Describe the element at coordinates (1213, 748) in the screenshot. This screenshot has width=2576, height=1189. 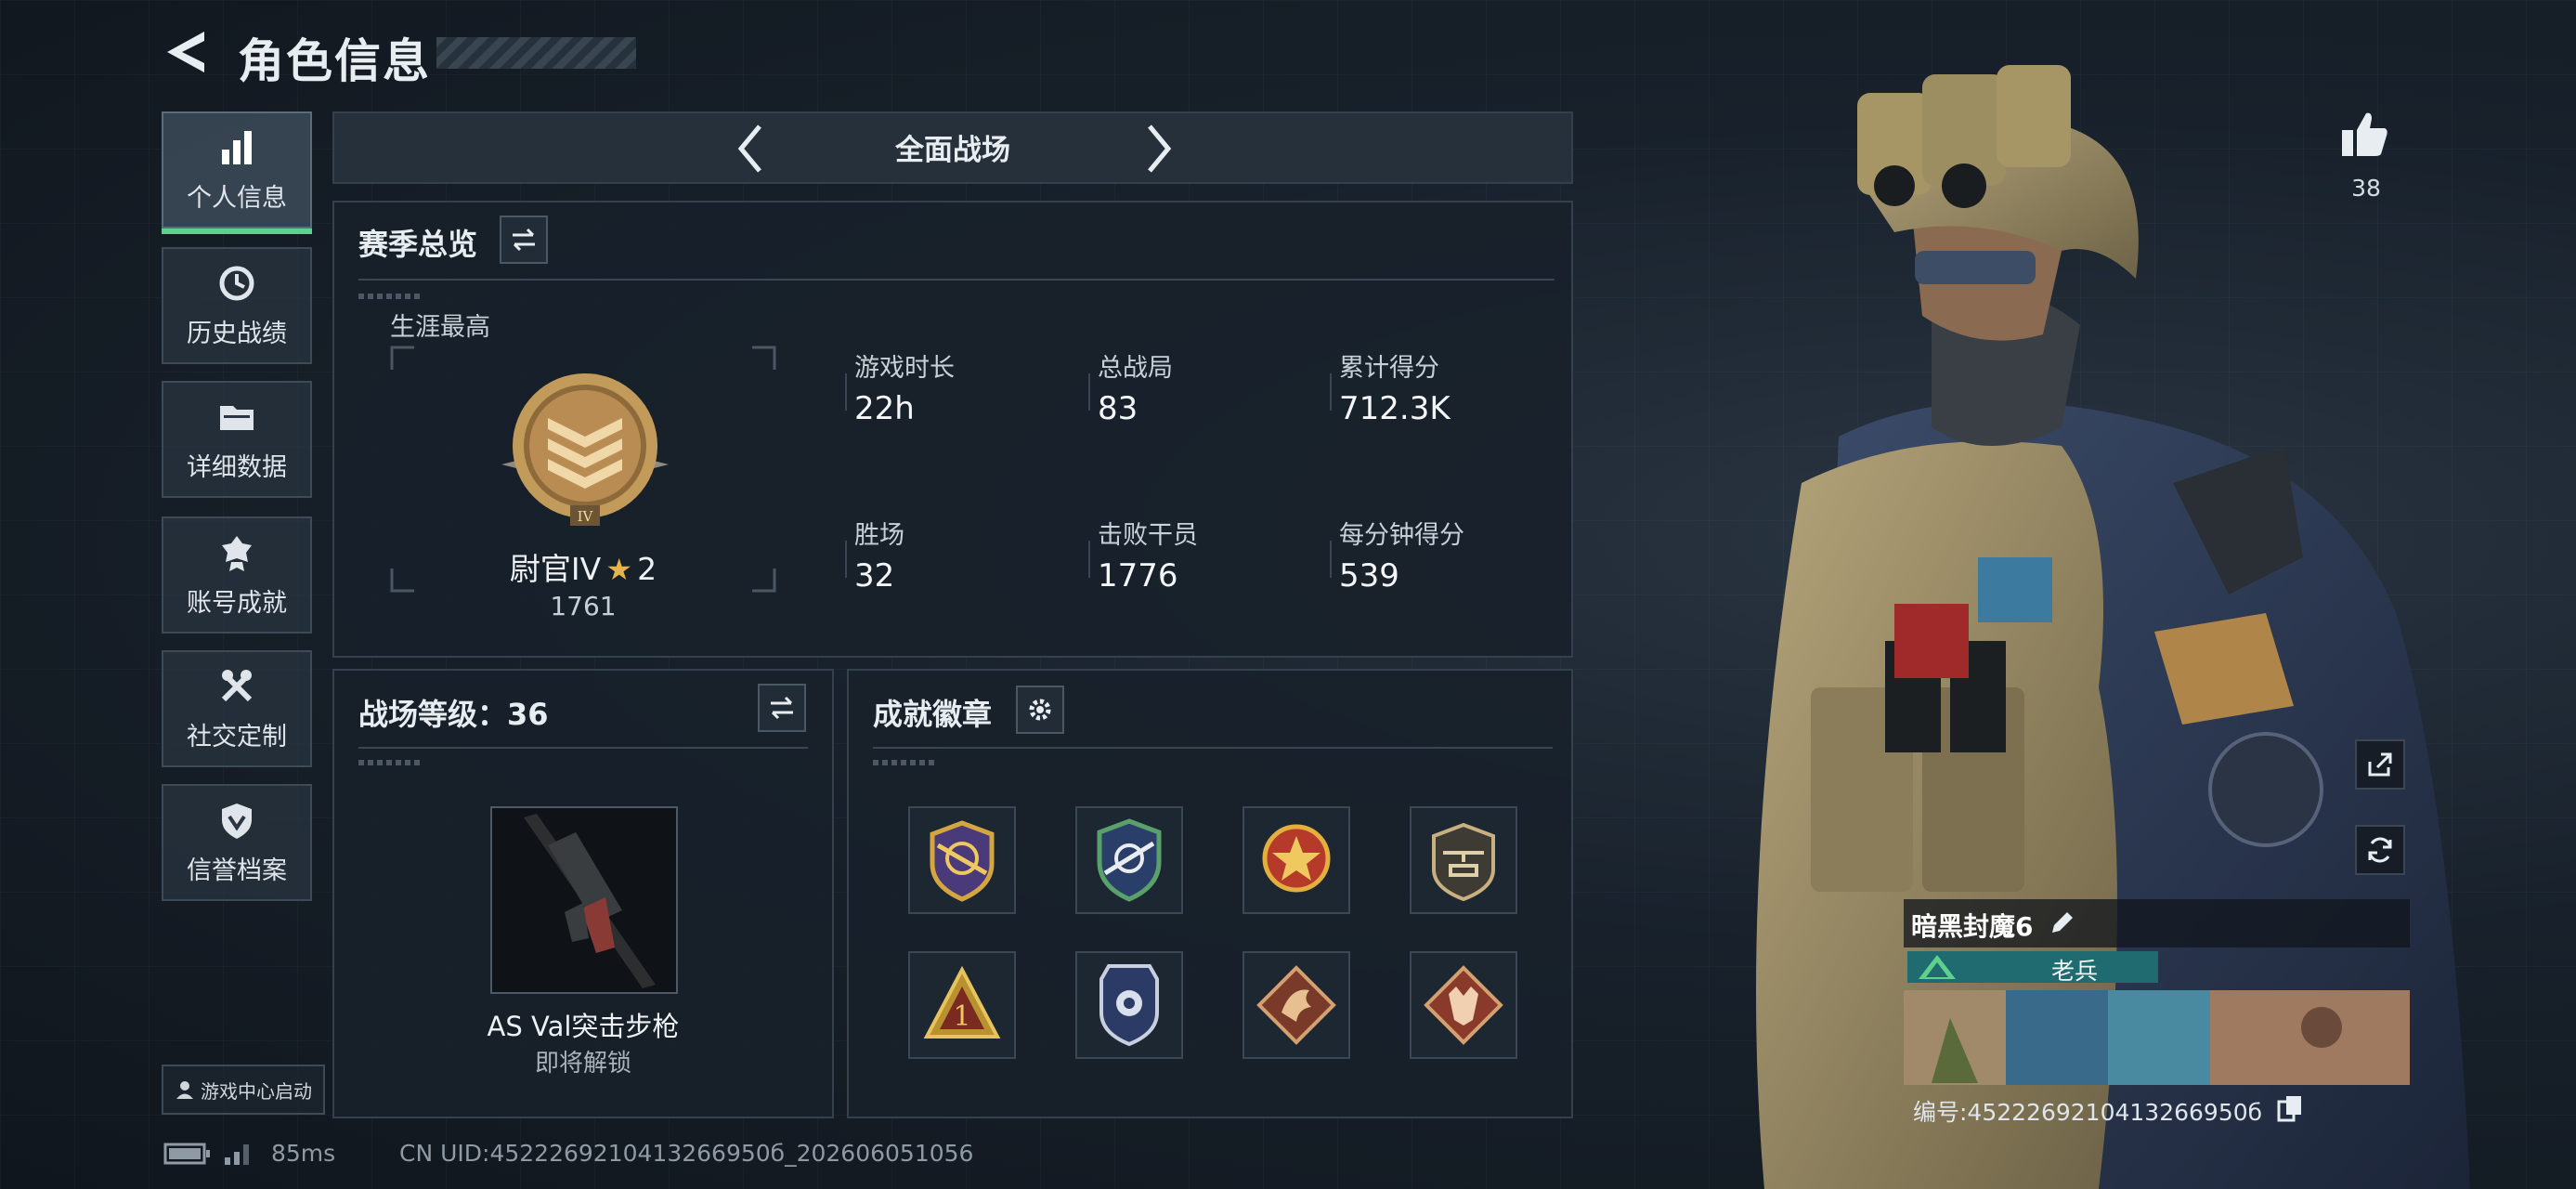
I see `achievement-divider` at that location.